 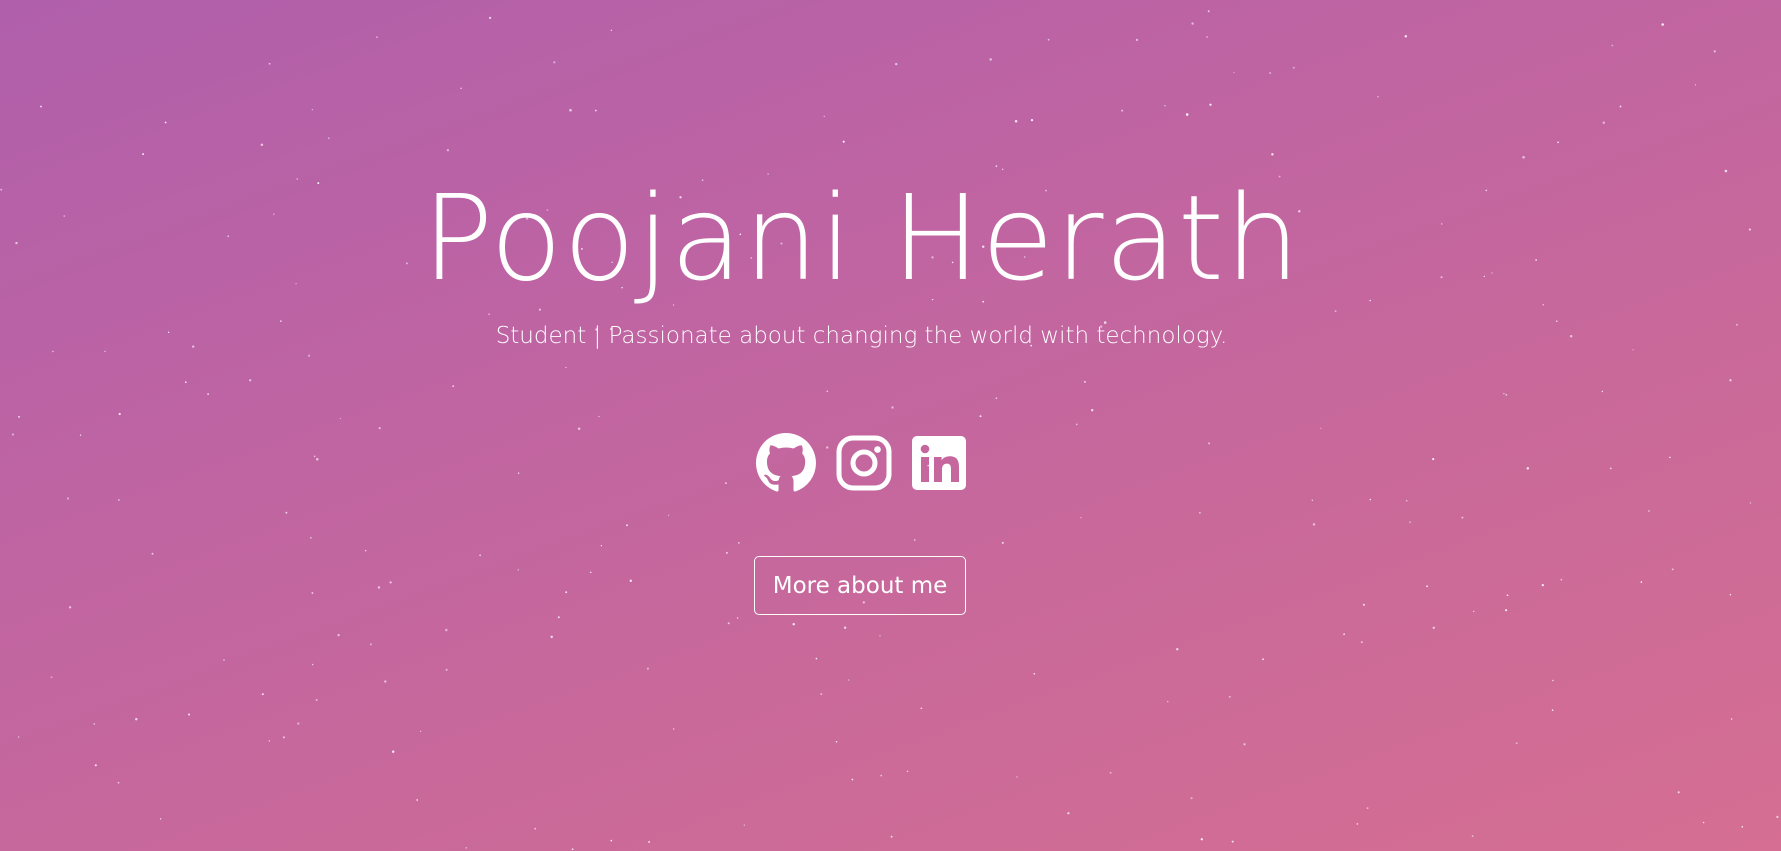 I want to click on github-link, so click(x=786, y=463).